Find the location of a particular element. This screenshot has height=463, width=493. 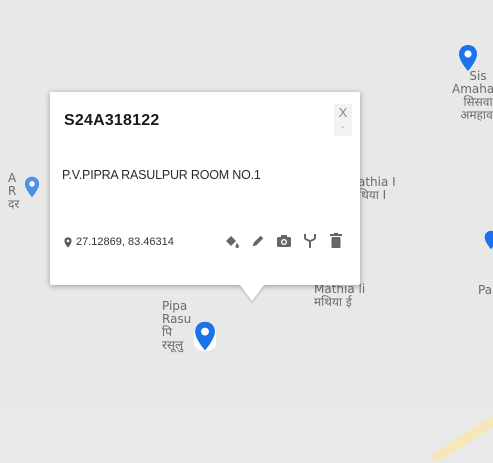

action-toolbar is located at coordinates (284, 241).